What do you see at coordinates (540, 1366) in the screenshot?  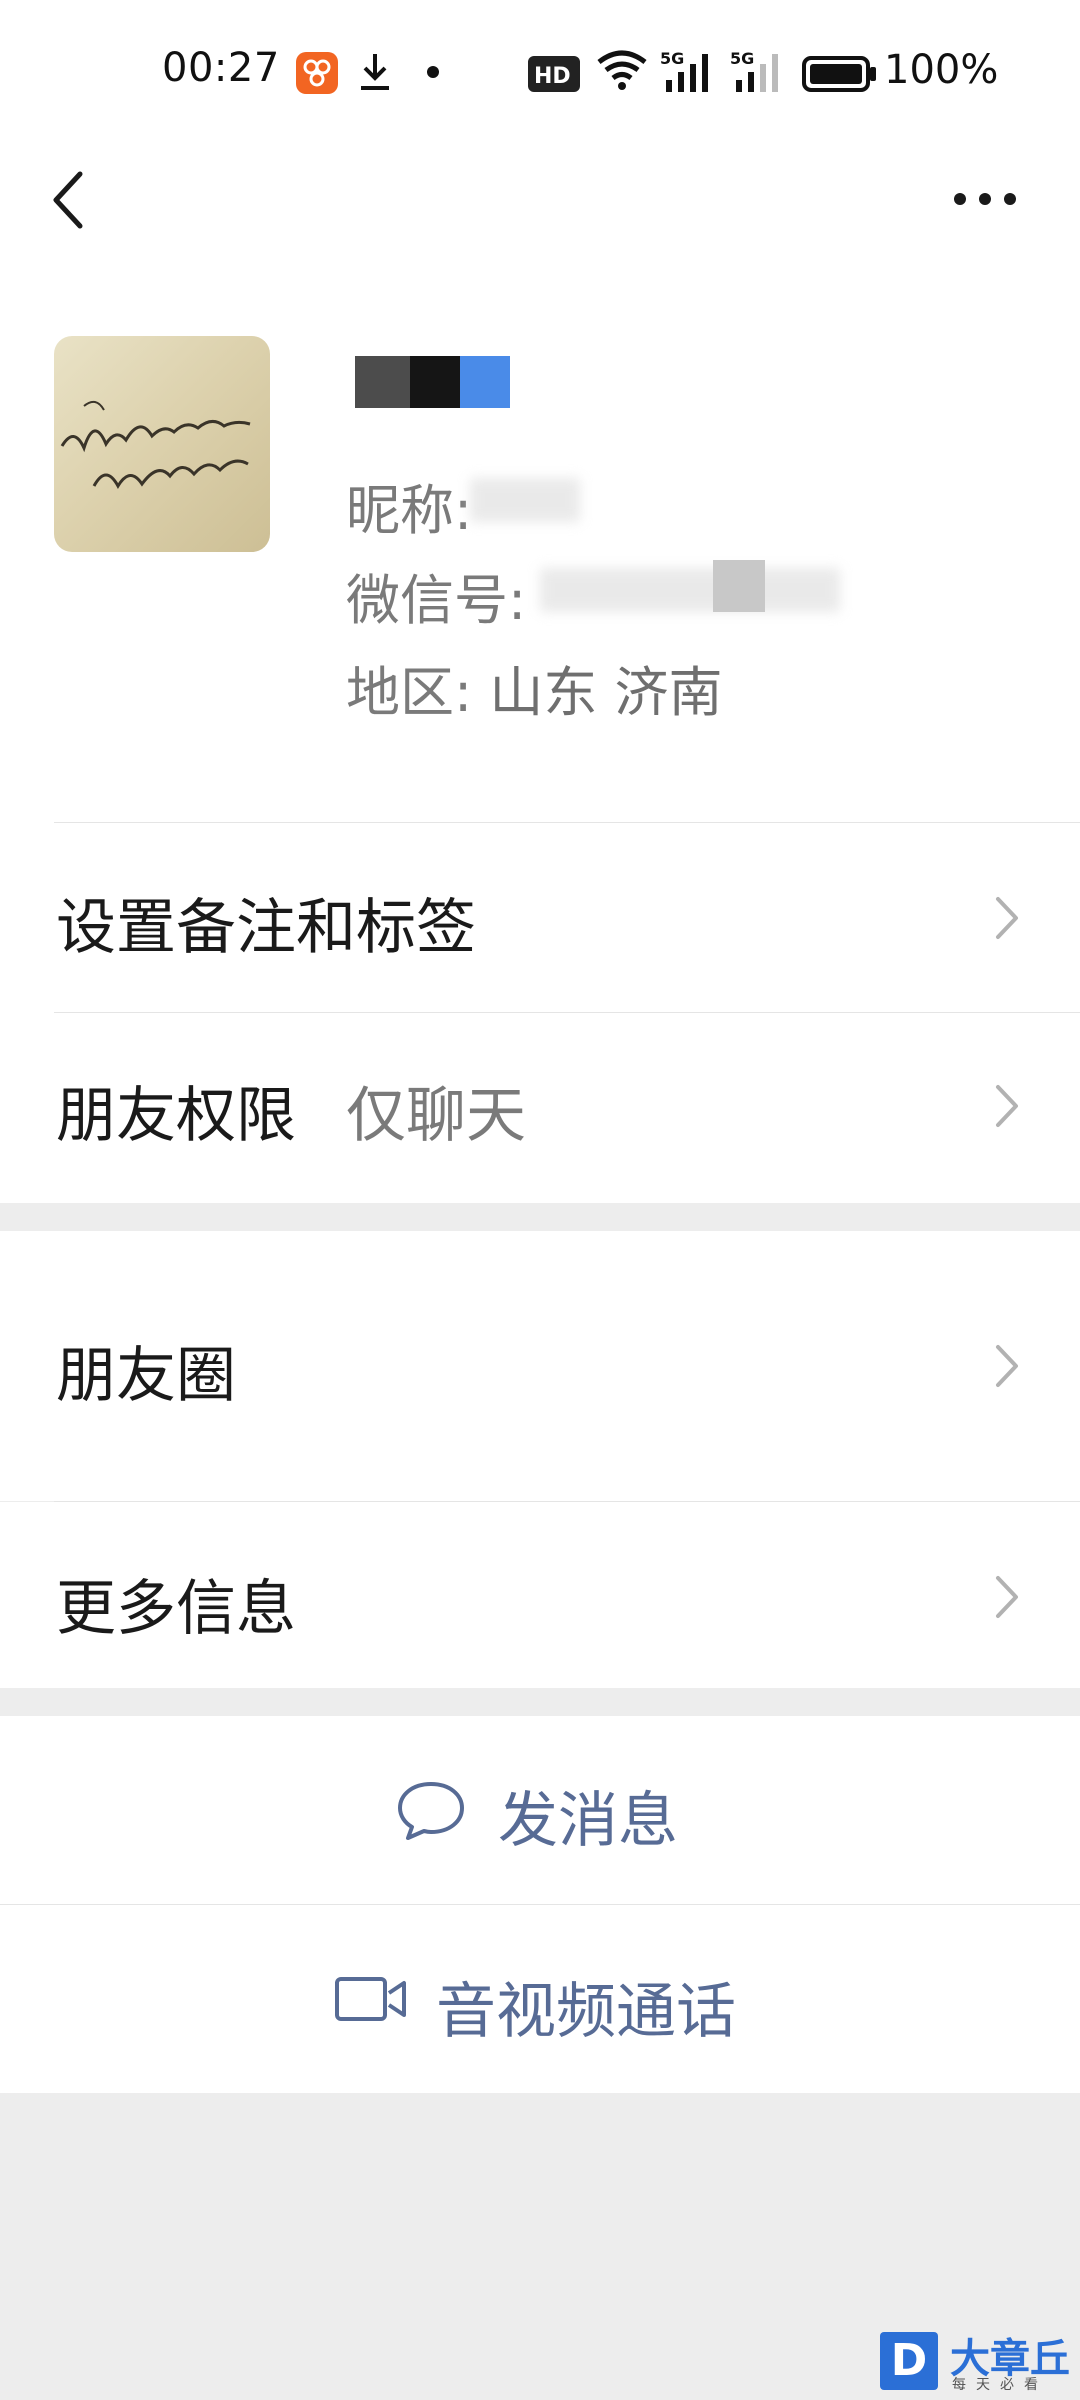 I see `moments-row: 朋友圈` at bounding box center [540, 1366].